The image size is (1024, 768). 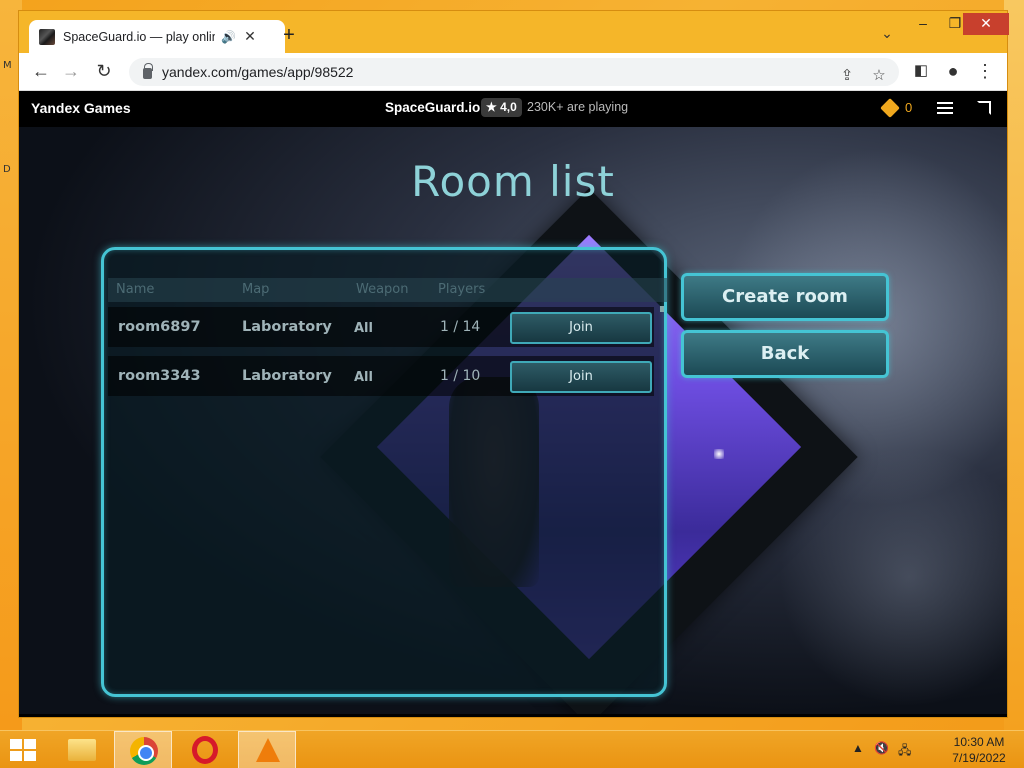 What do you see at coordinates (858, 748) in the screenshot?
I see `show-hidden-icons-icon: ▲` at bounding box center [858, 748].